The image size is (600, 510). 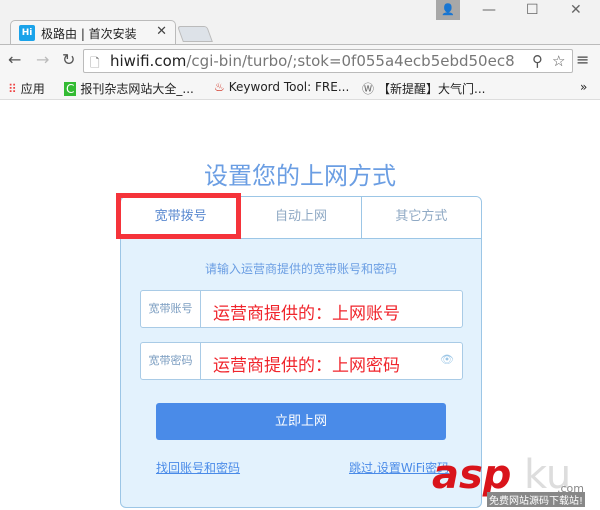 I want to click on favicon-icon: Hi, so click(x=27, y=33).